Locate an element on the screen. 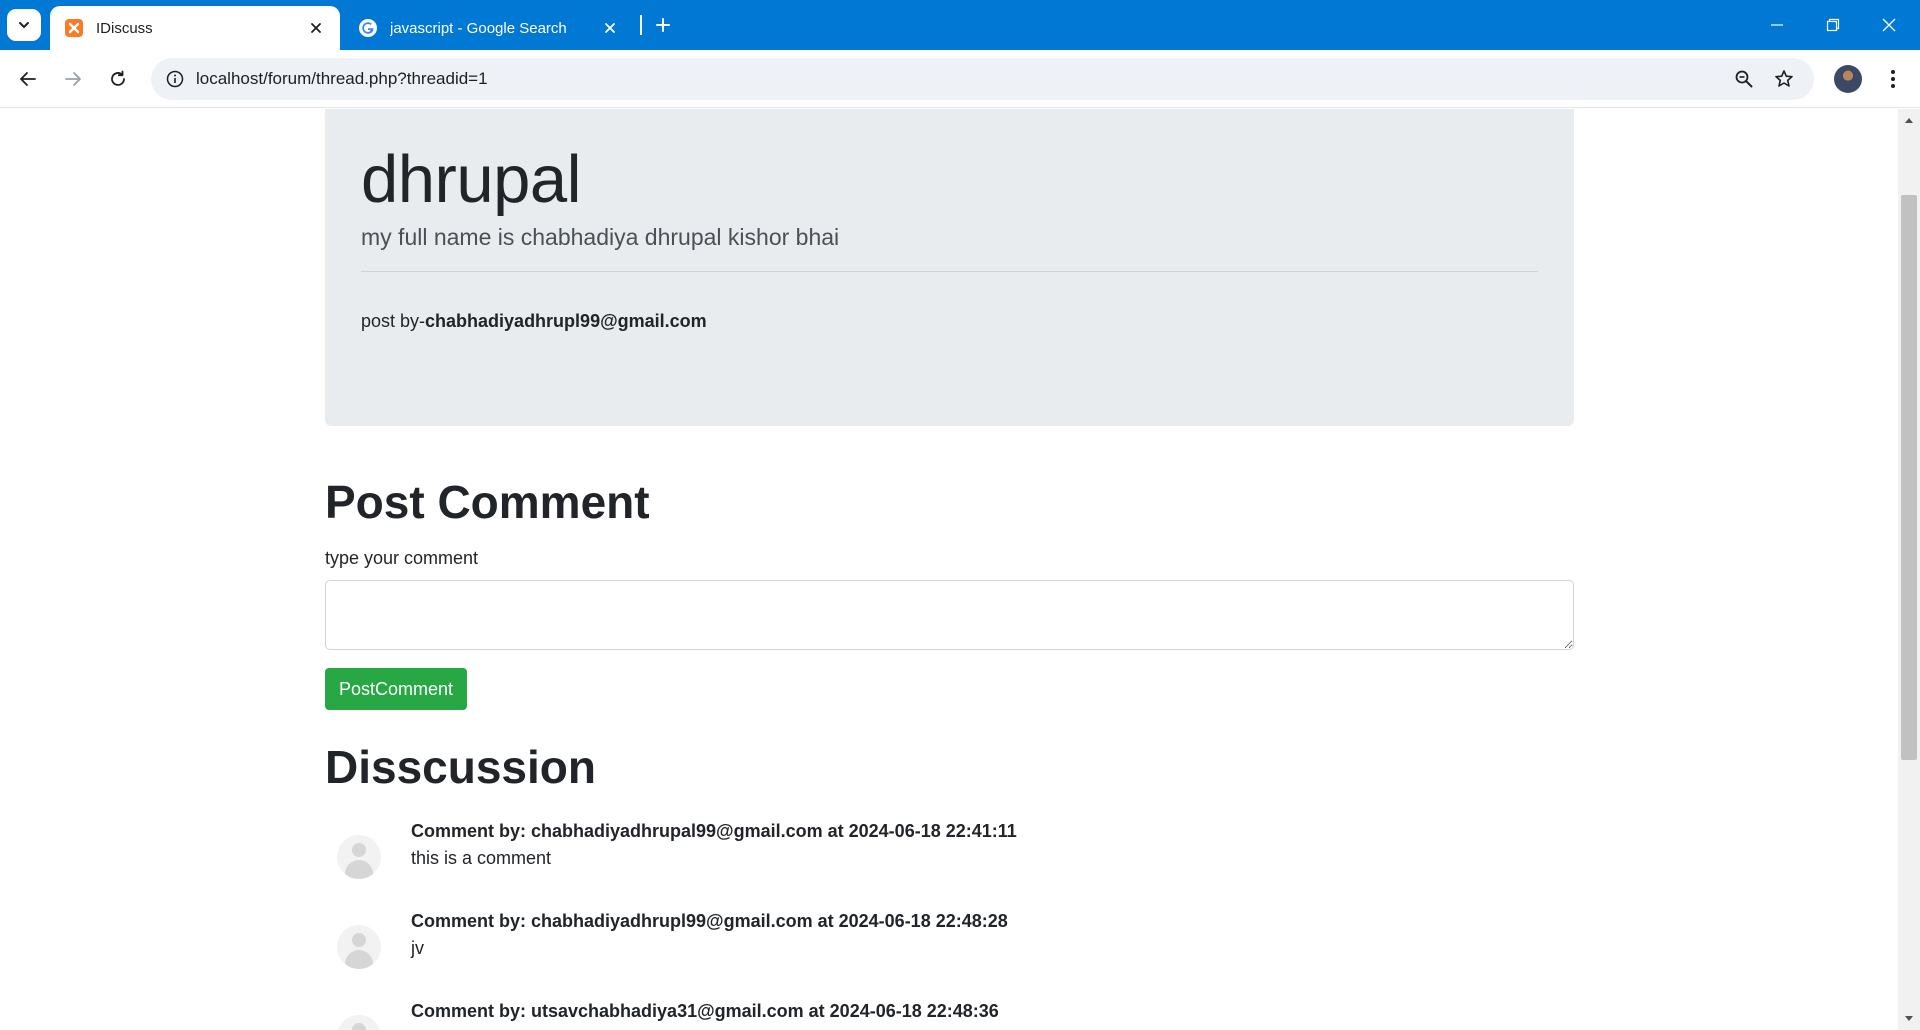  address-url: localhost/forum/thread.php?threadid=1 is located at coordinates (342, 79).